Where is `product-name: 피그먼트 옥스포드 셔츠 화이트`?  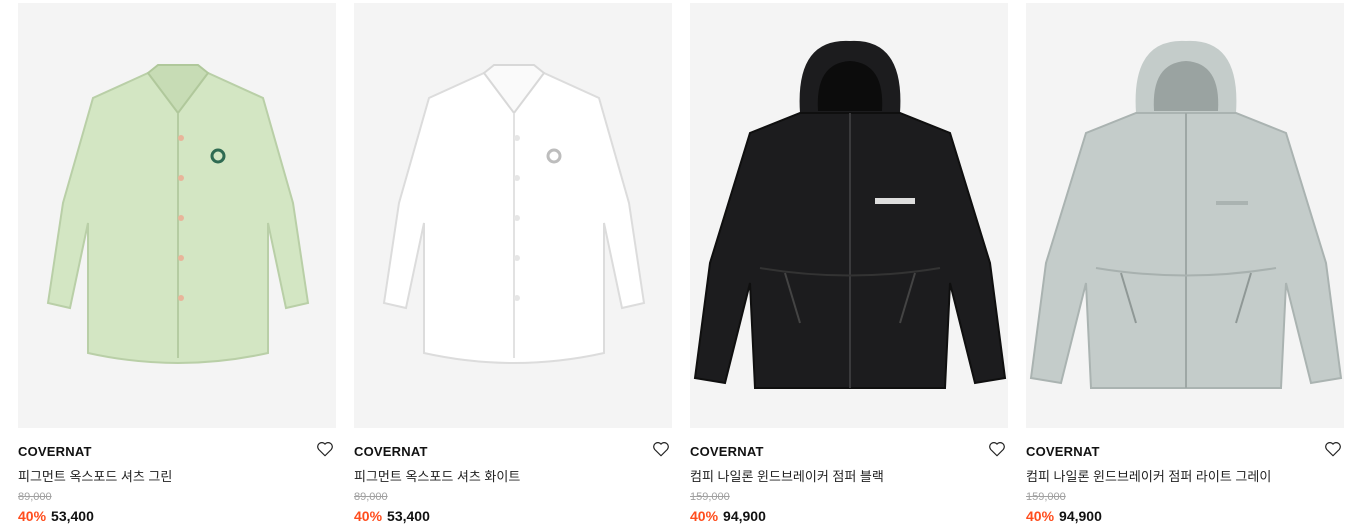 product-name: 피그먼트 옥스포드 셔츠 화이트 is located at coordinates (437, 475).